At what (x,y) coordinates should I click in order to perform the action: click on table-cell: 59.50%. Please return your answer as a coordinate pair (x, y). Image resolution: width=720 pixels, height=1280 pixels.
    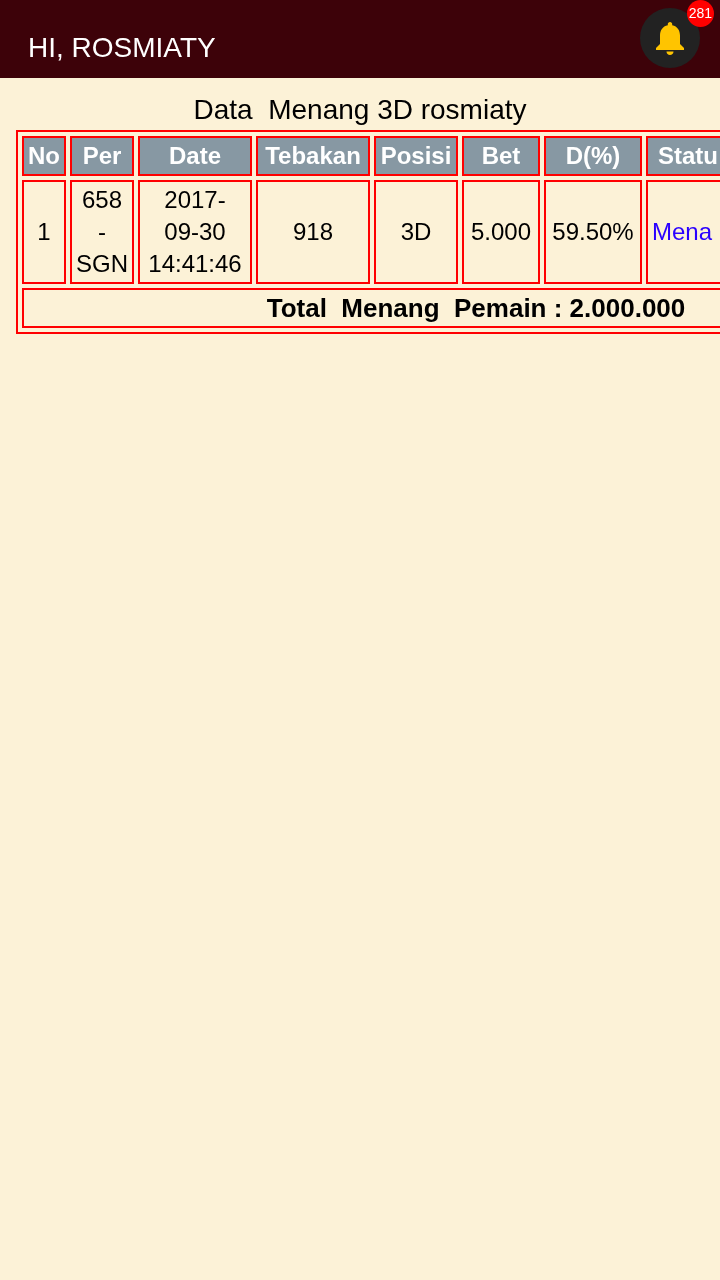
    Looking at the image, I should click on (593, 232).